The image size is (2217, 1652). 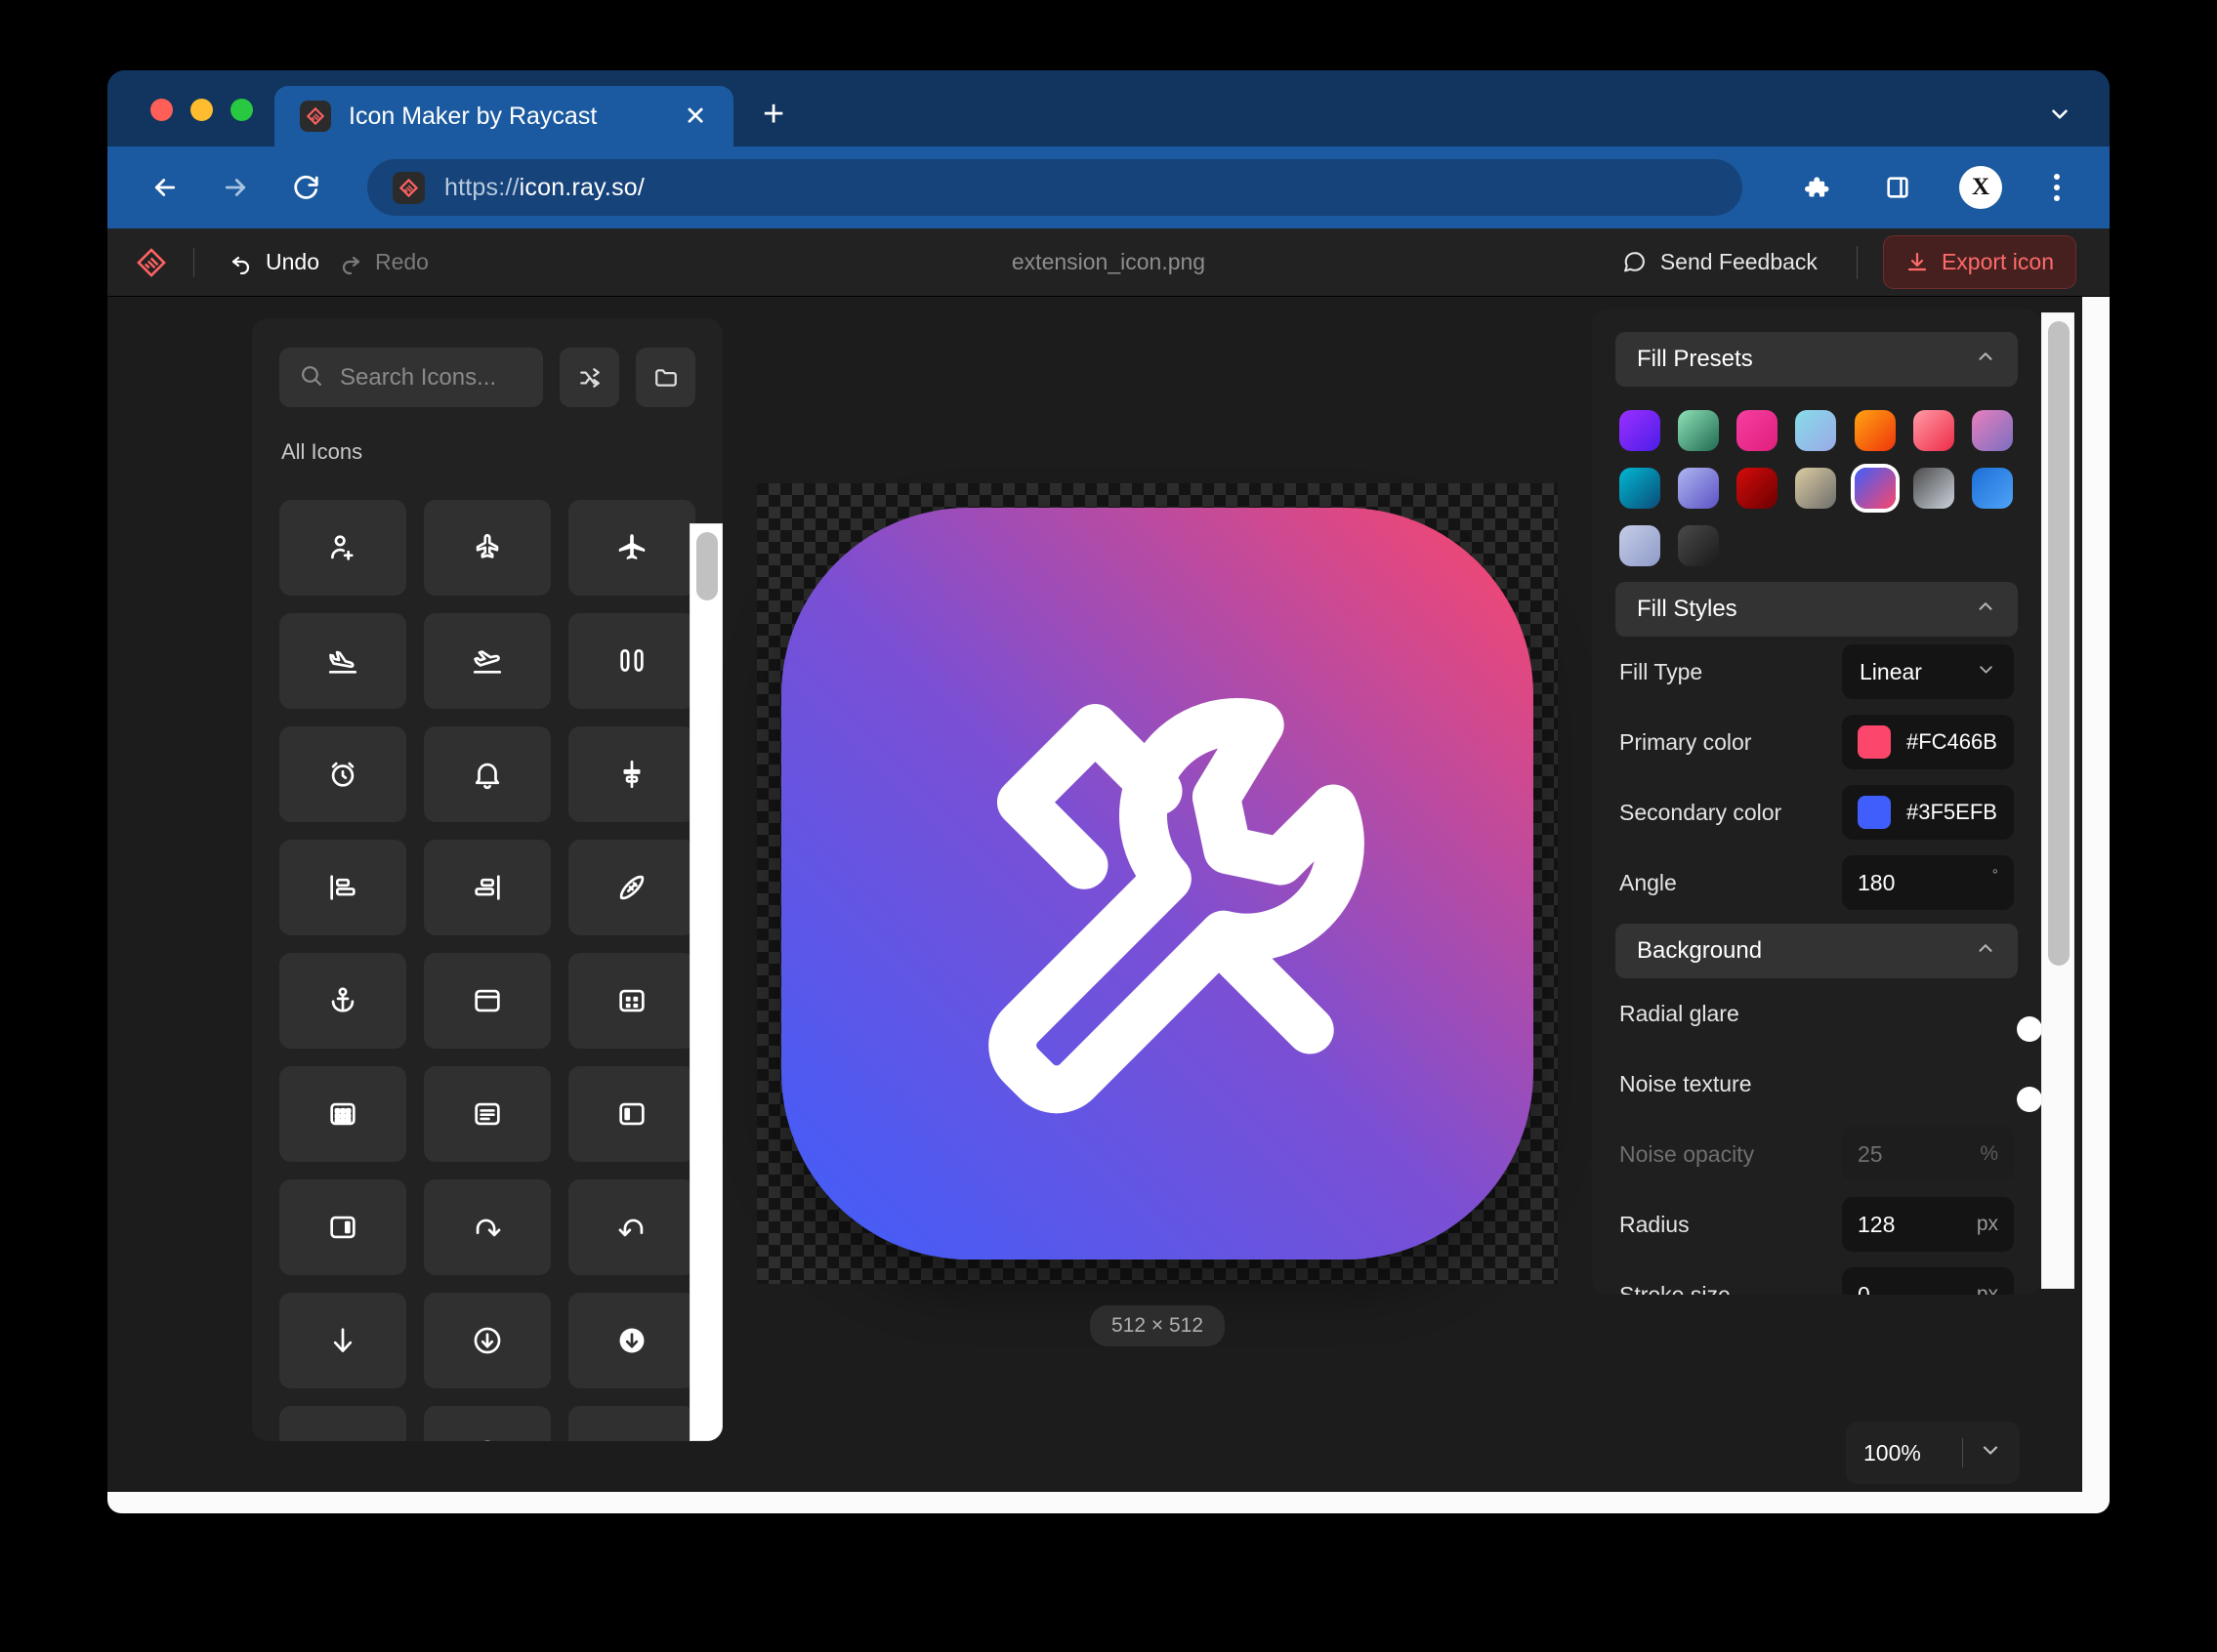 I want to click on icon-cell-app-window-sidebar-left, so click(x=632, y=1114).